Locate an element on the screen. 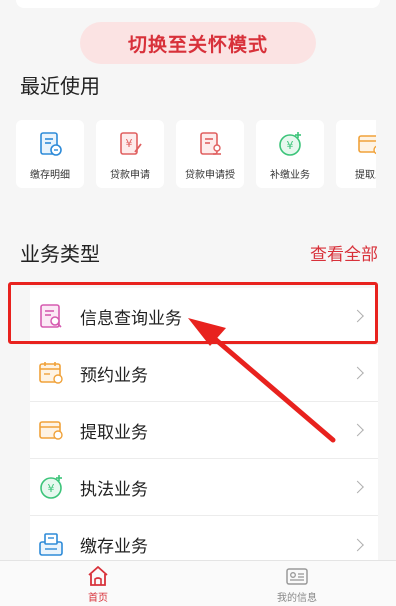 Image resolution: width=396 pixels, height=606 pixels. tab-home-label: 首页 is located at coordinates (98, 598).